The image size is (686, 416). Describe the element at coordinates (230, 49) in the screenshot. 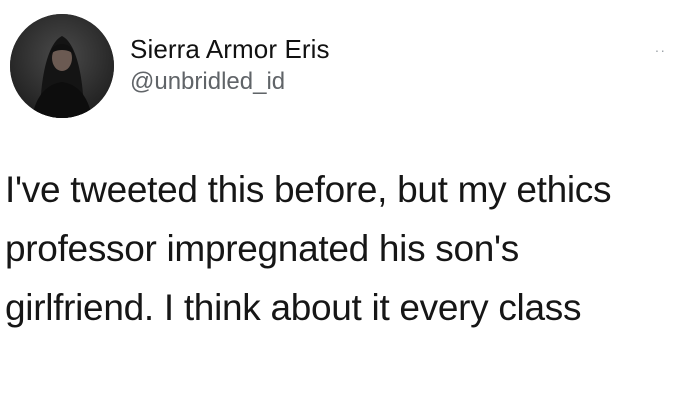

I see `display-name: Sierra Armor Eris` at that location.